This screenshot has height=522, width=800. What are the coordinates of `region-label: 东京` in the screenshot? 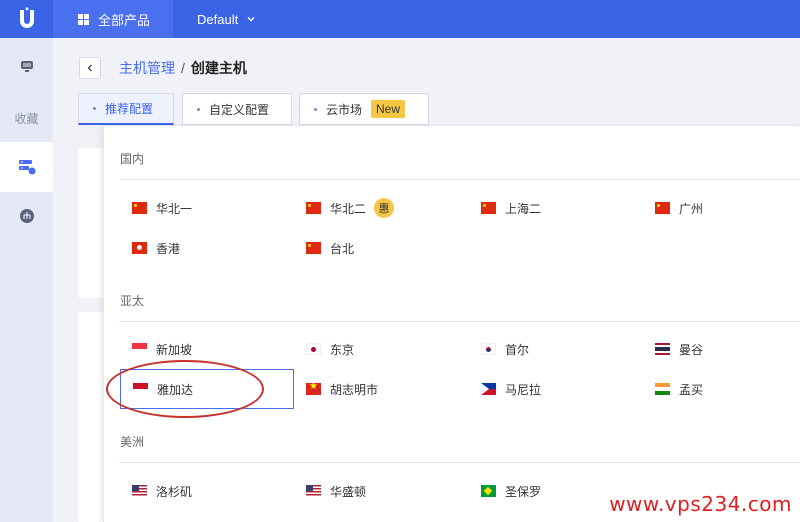 It's located at (342, 349).